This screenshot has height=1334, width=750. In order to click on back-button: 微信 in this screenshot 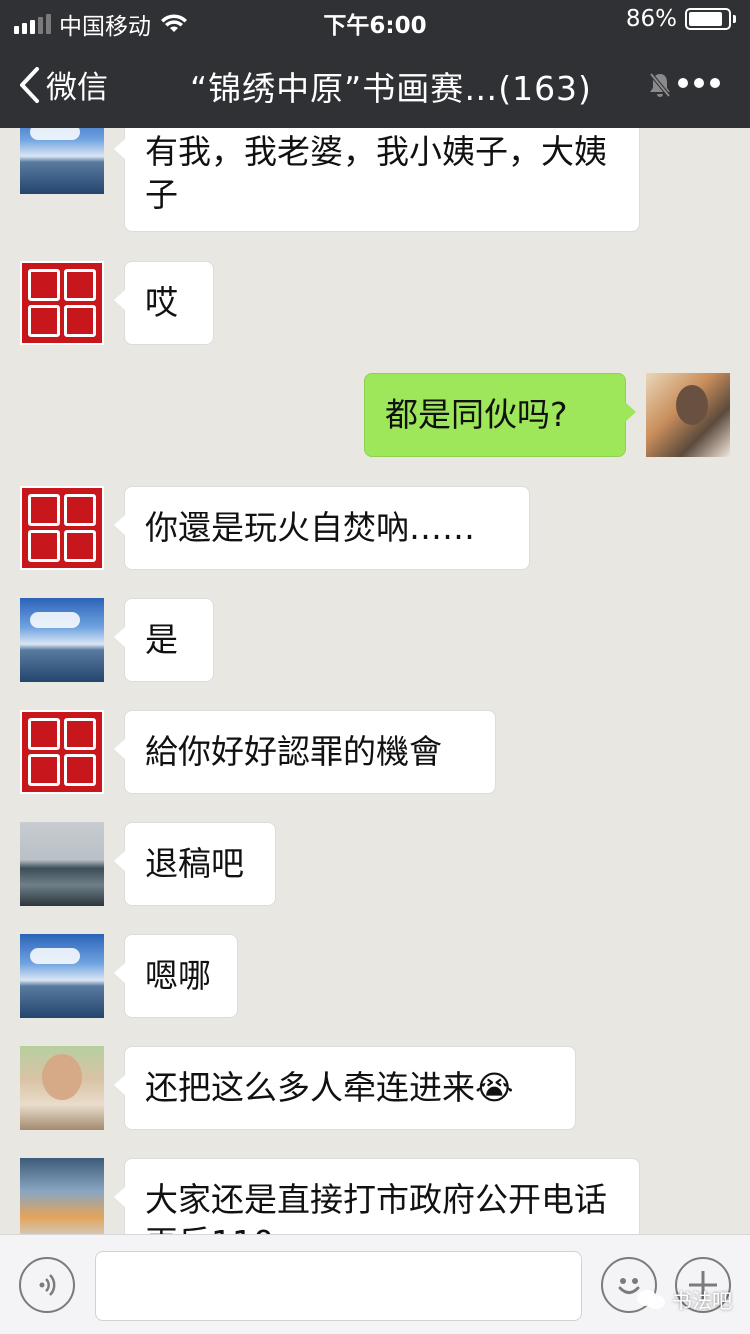, I will do `click(63, 84)`.